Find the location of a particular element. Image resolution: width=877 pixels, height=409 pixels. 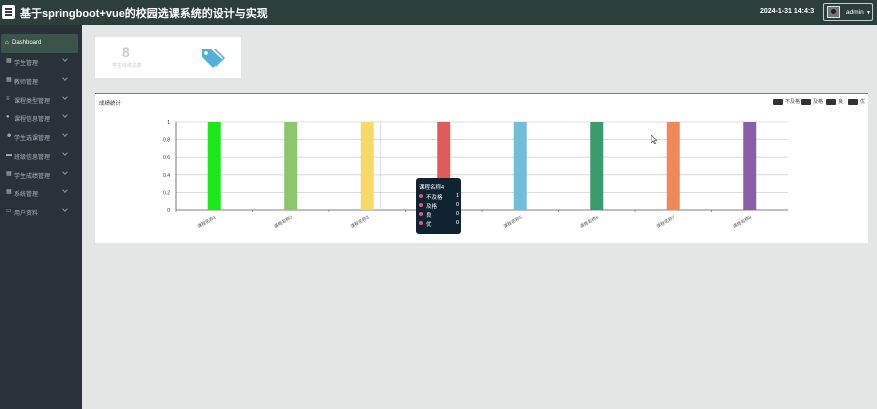

y-tick-label: 0 is located at coordinates (168, 211).